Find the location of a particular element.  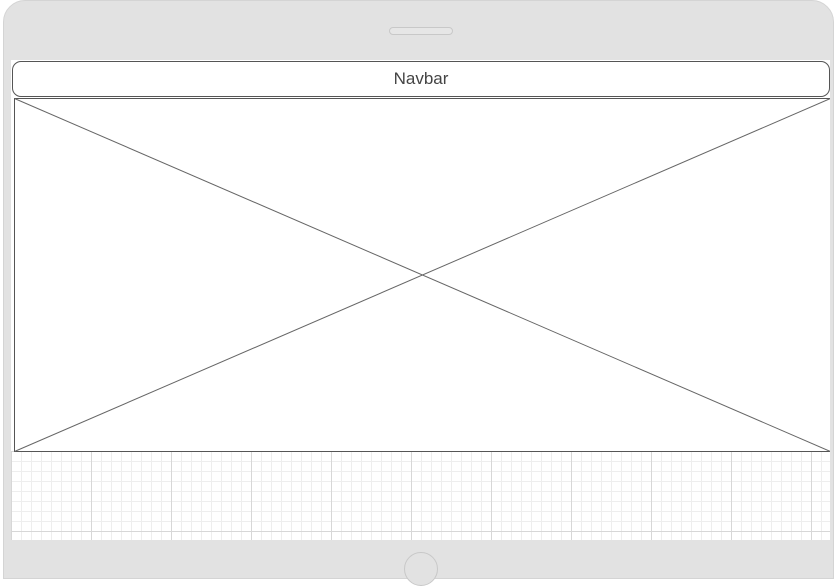

navbar-label: Navbar is located at coordinates (421, 78).